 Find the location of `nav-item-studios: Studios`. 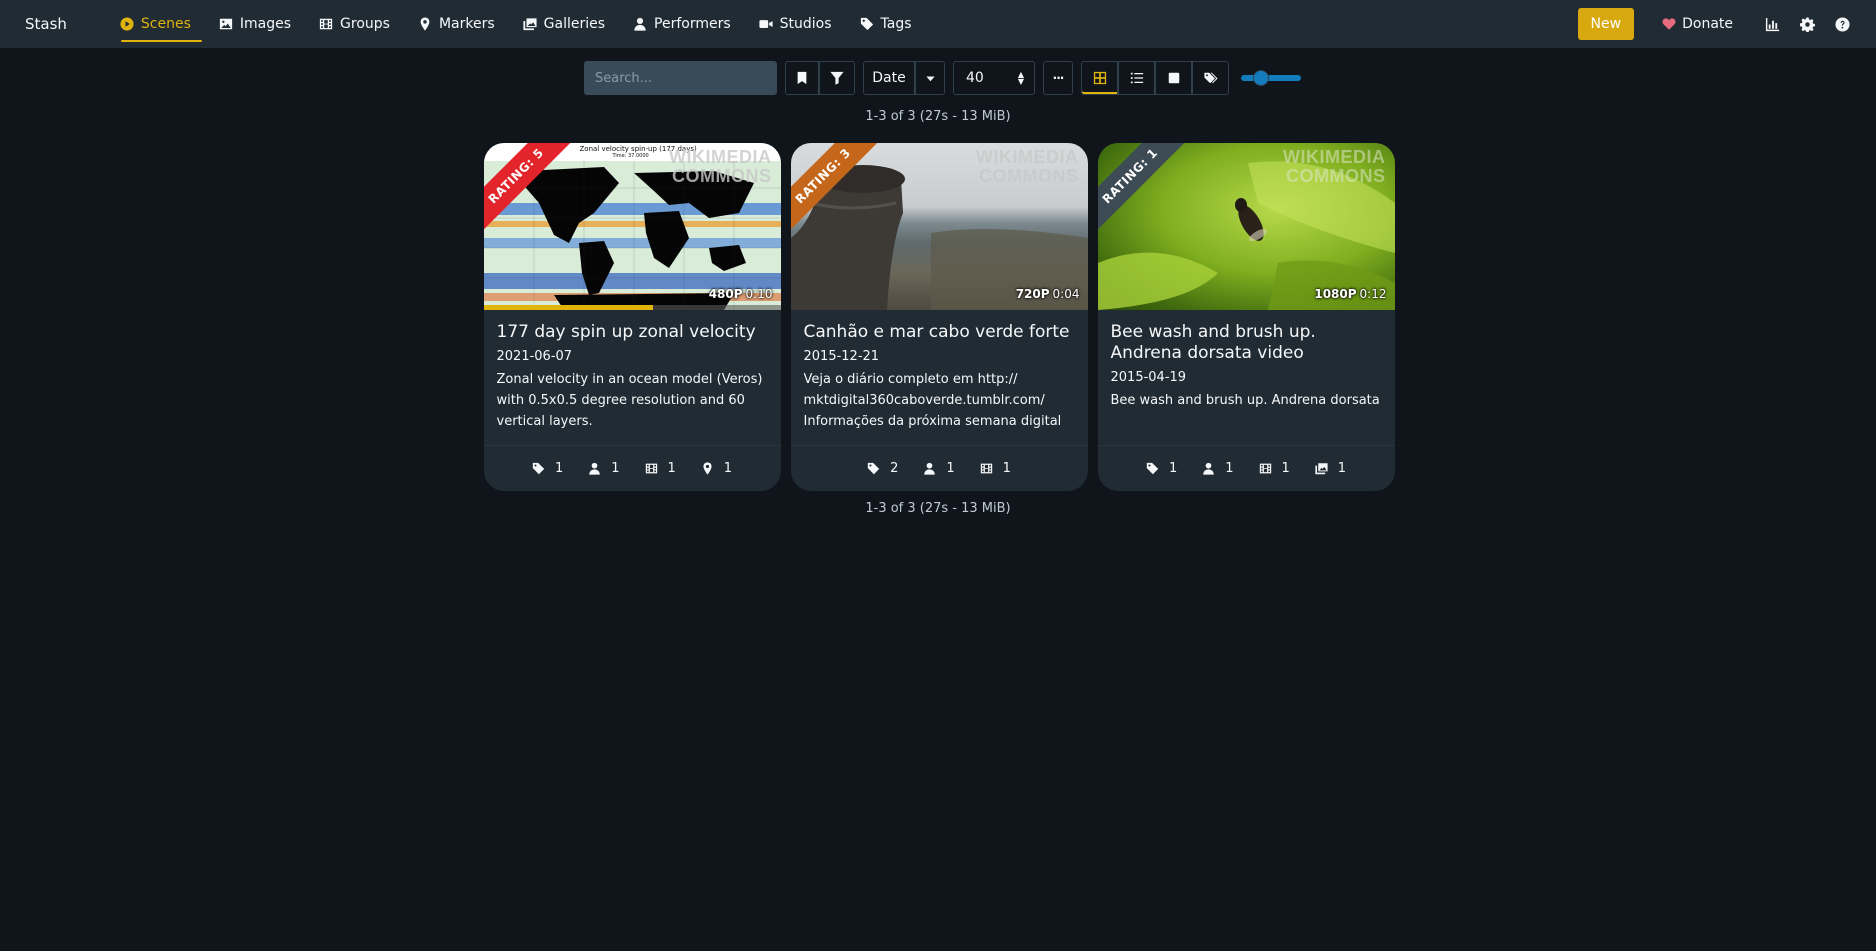

nav-item-studios: Studios is located at coordinates (795, 24).